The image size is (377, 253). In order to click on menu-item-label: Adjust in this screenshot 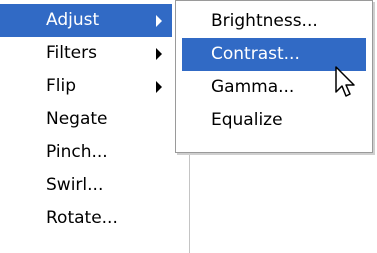, I will do `click(73, 20)`.